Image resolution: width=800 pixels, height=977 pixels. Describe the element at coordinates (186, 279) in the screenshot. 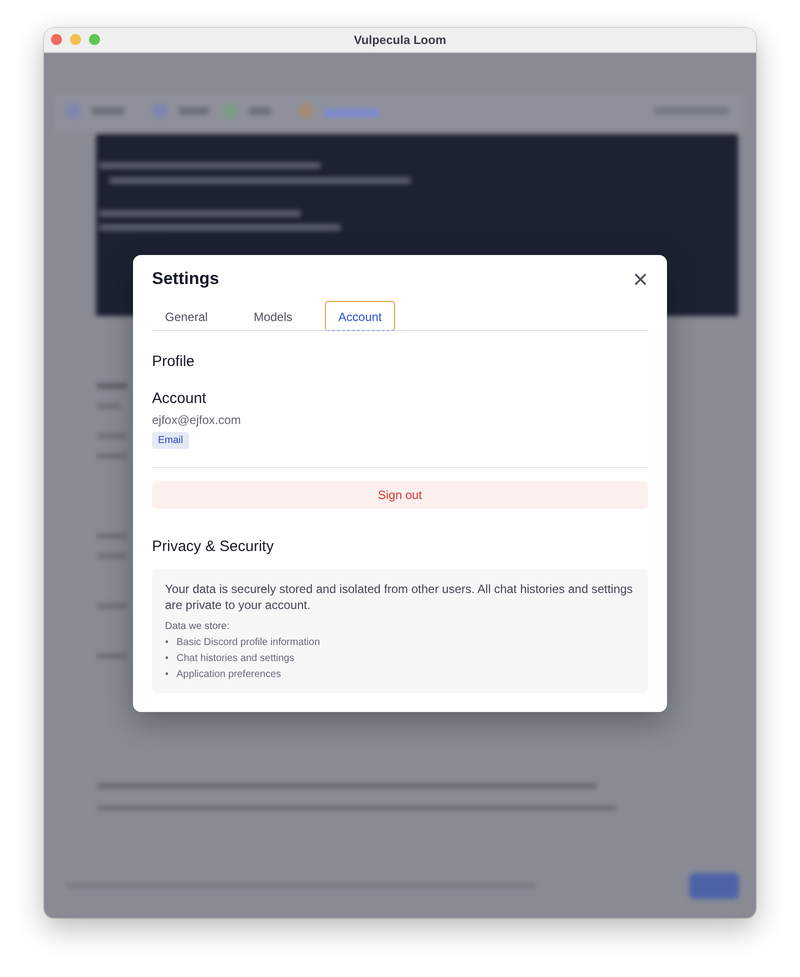

I see `dialog-title: Settings` at that location.